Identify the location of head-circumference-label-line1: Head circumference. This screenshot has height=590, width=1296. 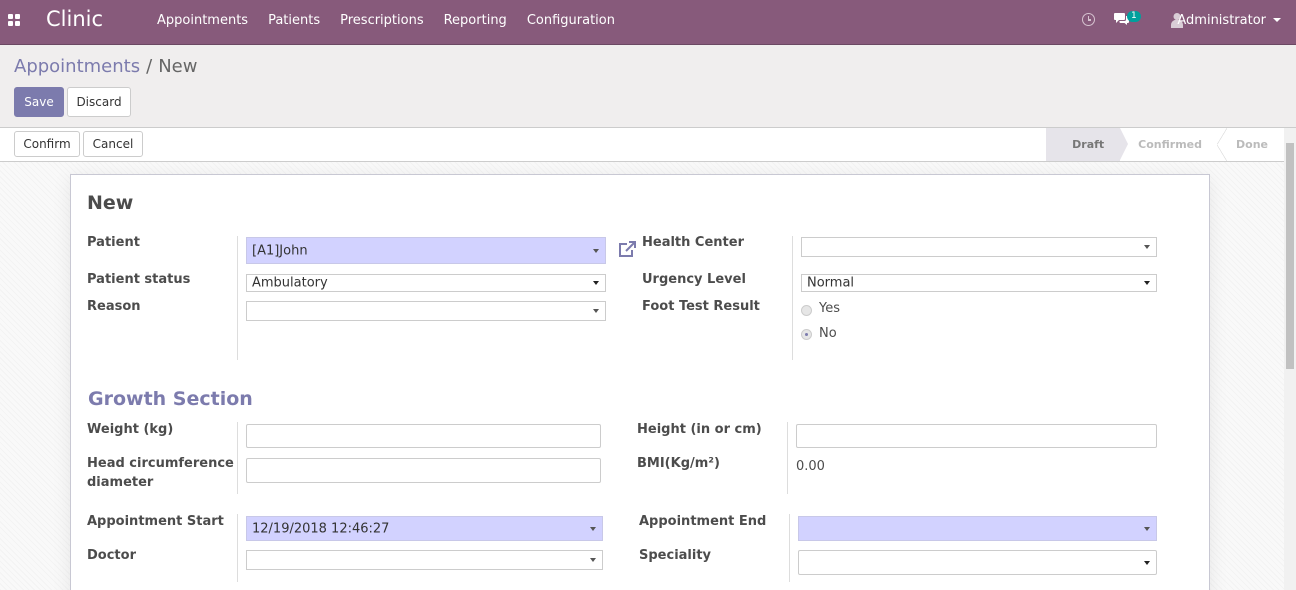
(160, 463).